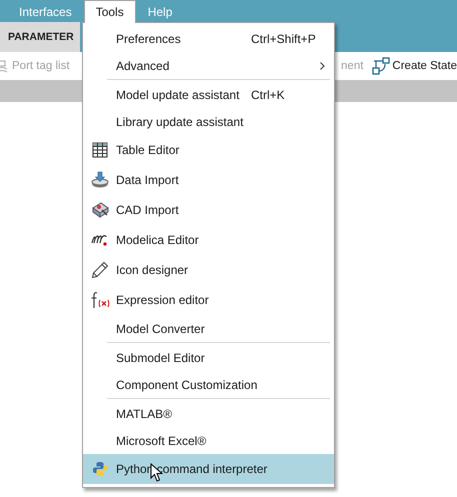 The width and height of the screenshot is (457, 497). What do you see at coordinates (208, 121) in the screenshot?
I see `menu-item: Library update assistant` at bounding box center [208, 121].